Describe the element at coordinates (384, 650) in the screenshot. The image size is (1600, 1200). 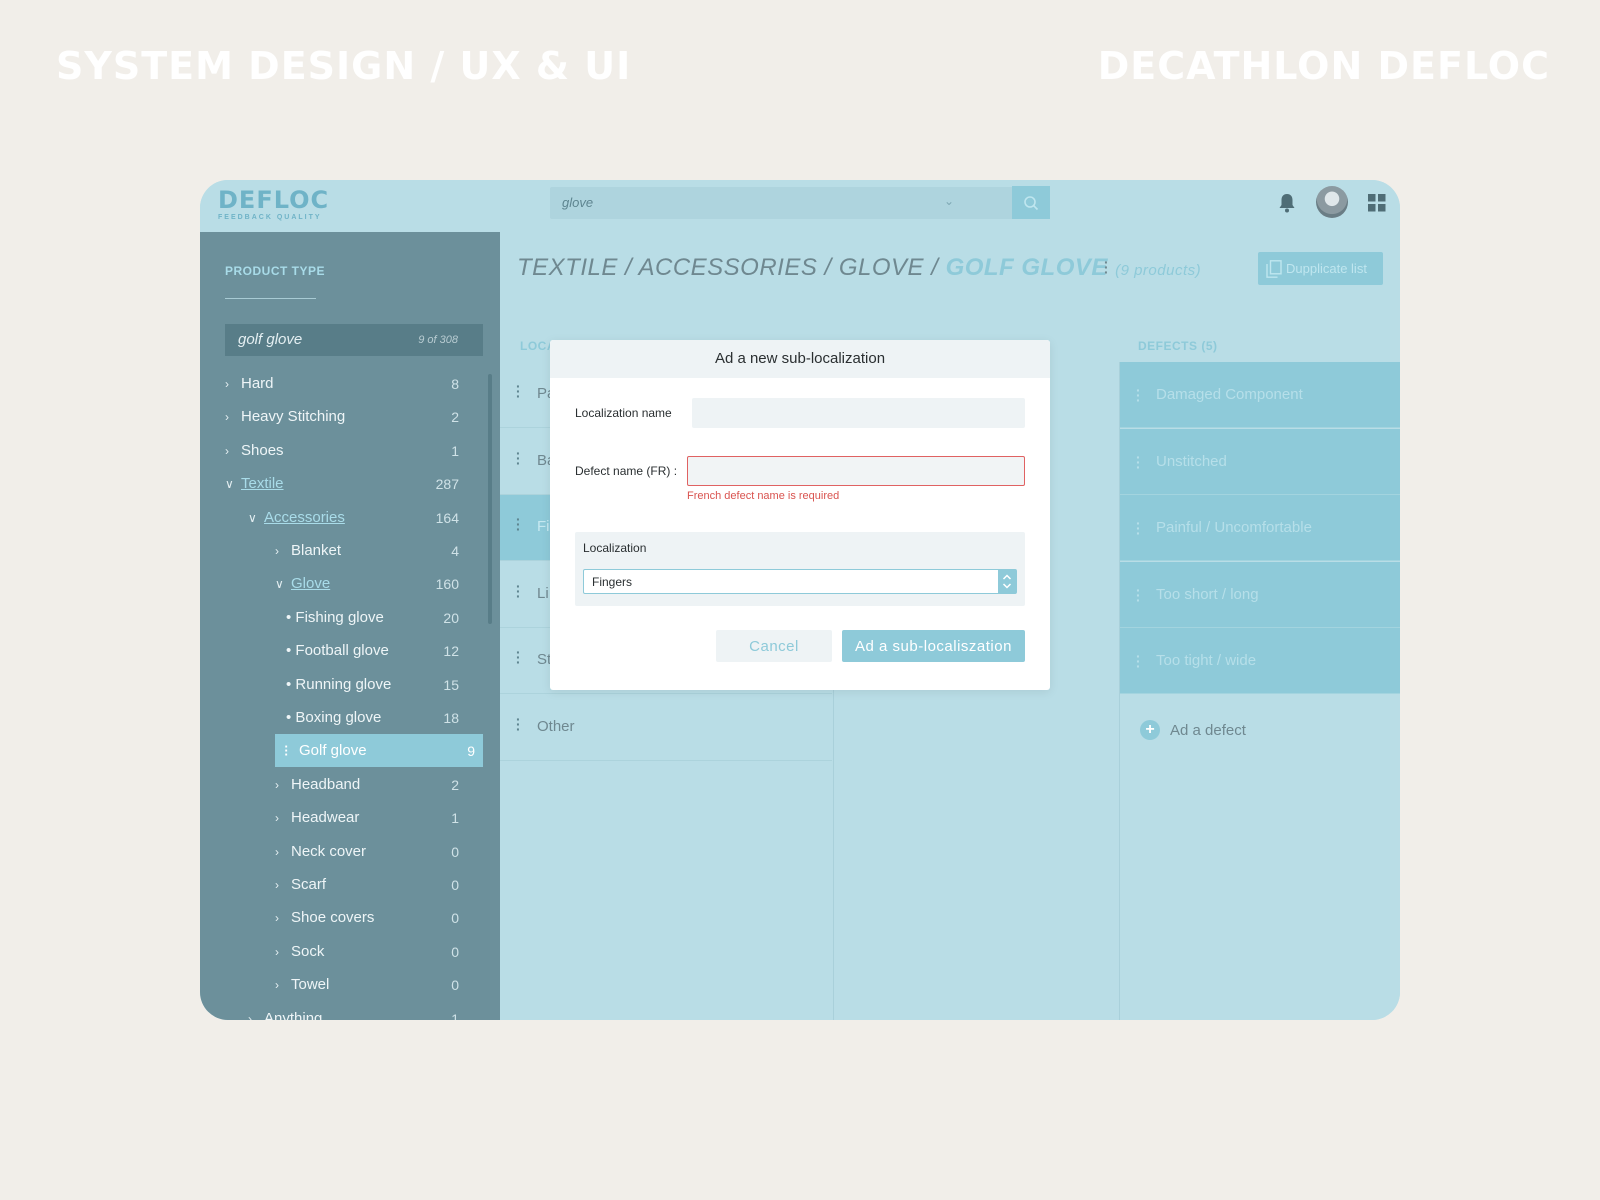
I see `sidebar-item: • Football glove 12` at that location.